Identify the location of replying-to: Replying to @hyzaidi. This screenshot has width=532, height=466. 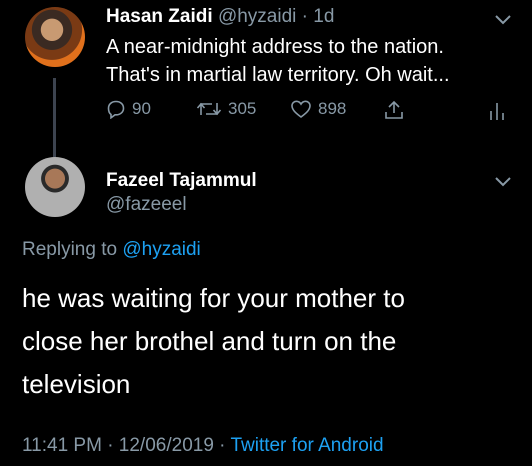
(111, 250).